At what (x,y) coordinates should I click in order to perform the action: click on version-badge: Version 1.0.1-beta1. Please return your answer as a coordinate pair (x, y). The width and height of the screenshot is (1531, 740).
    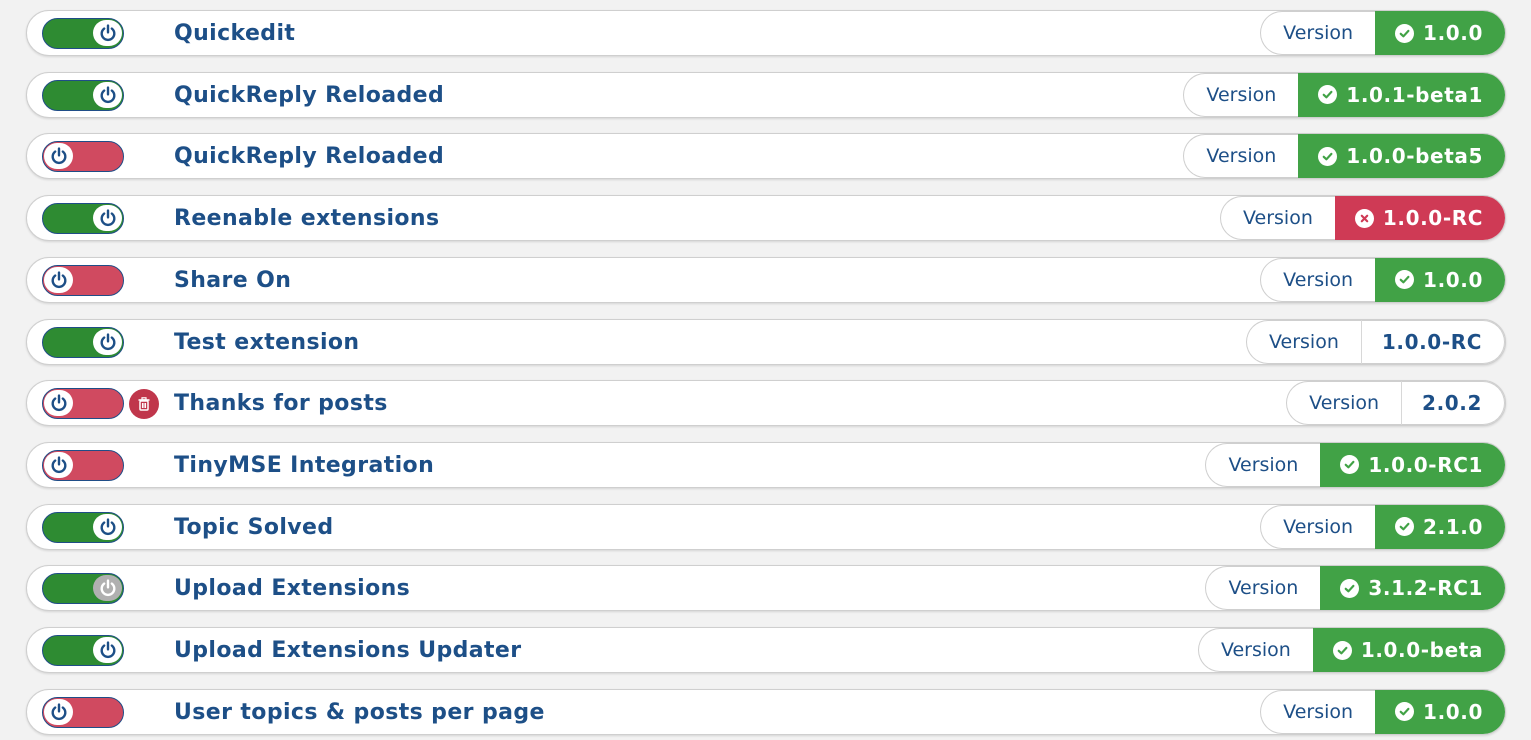
    Looking at the image, I should click on (1344, 94).